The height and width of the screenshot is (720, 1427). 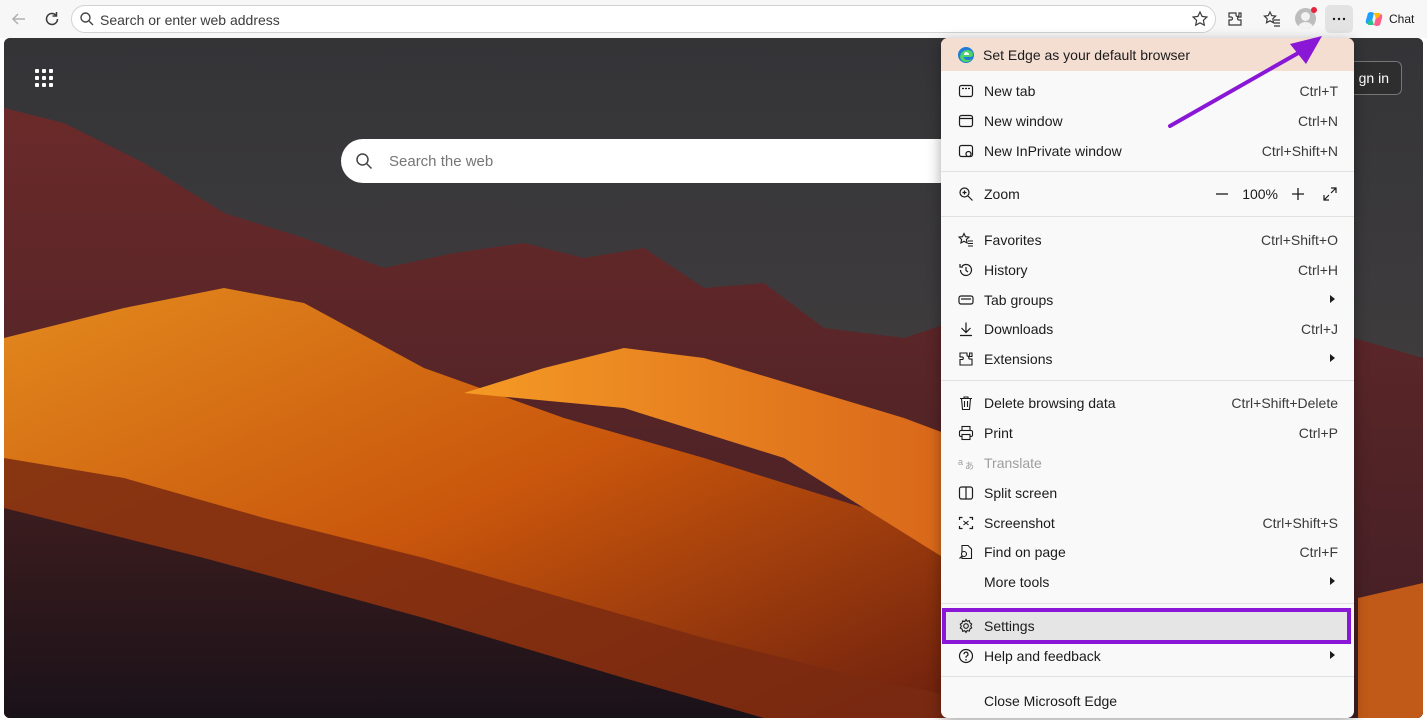 What do you see at coordinates (1147, 151) in the screenshot?
I see `menu-item-new-inprivate-window: New InPrivate window Ctrl+Shift+N` at bounding box center [1147, 151].